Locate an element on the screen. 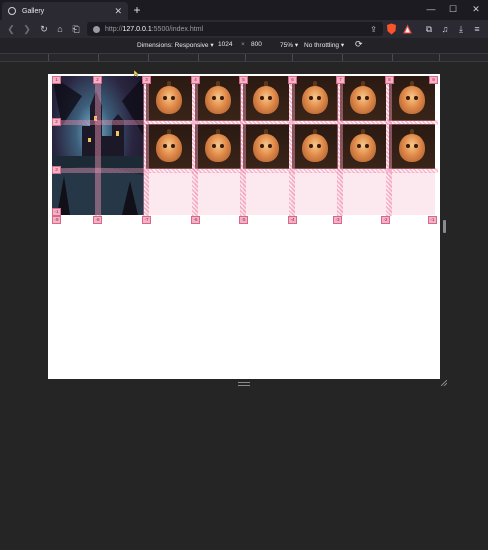  brave-rewards-icon is located at coordinates (407, 29).